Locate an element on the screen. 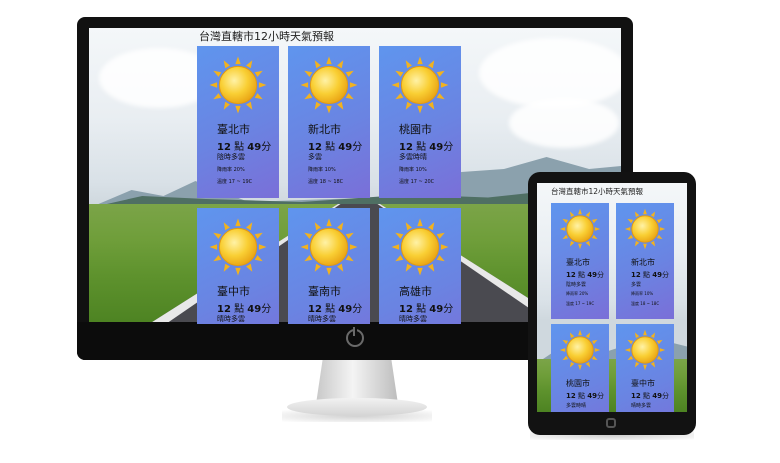  weather-card: 桃園市 12 點 49分 多雲時晴降雨率 10% 溫度 17 ~ 20C is located at coordinates (420, 122).